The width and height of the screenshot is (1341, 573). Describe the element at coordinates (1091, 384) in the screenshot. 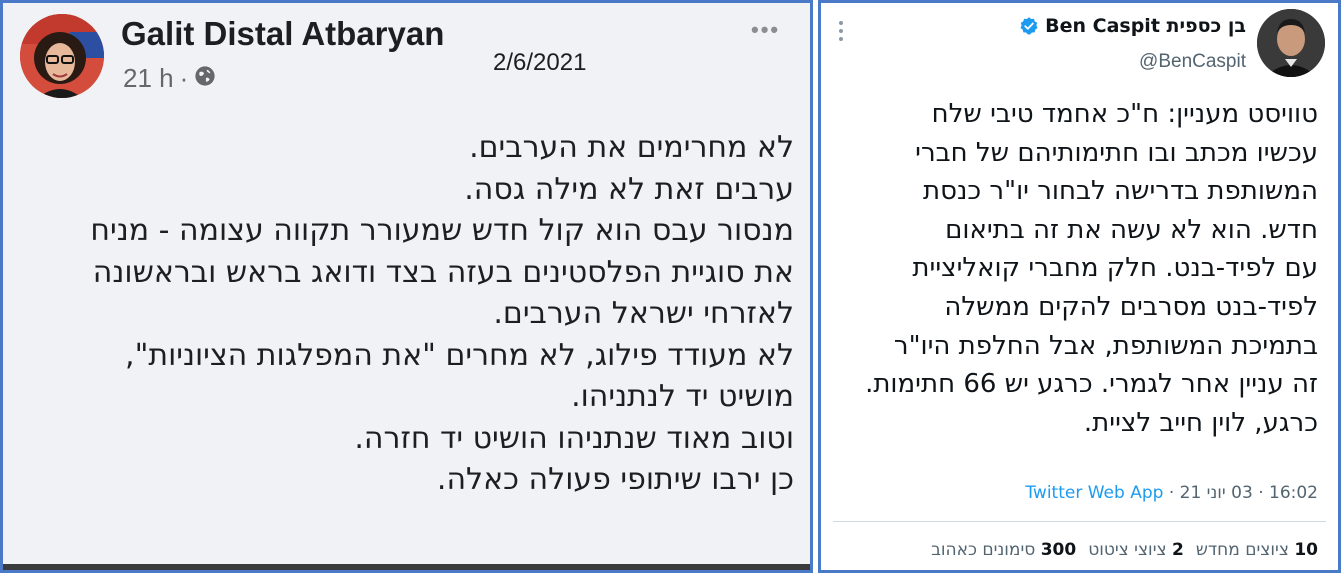

I see `tweet-line: זה עניין אחר לגמרי. כרגע יש 66 חתימות.` at that location.